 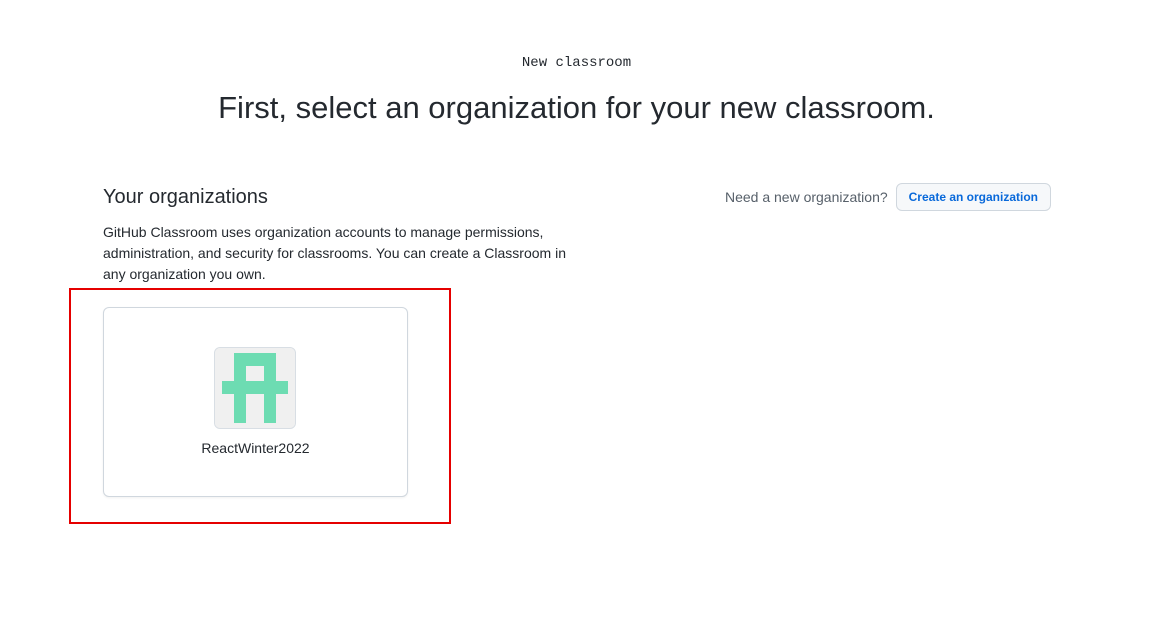 What do you see at coordinates (973, 197) in the screenshot?
I see `create-organization-button: Create an organization` at bounding box center [973, 197].